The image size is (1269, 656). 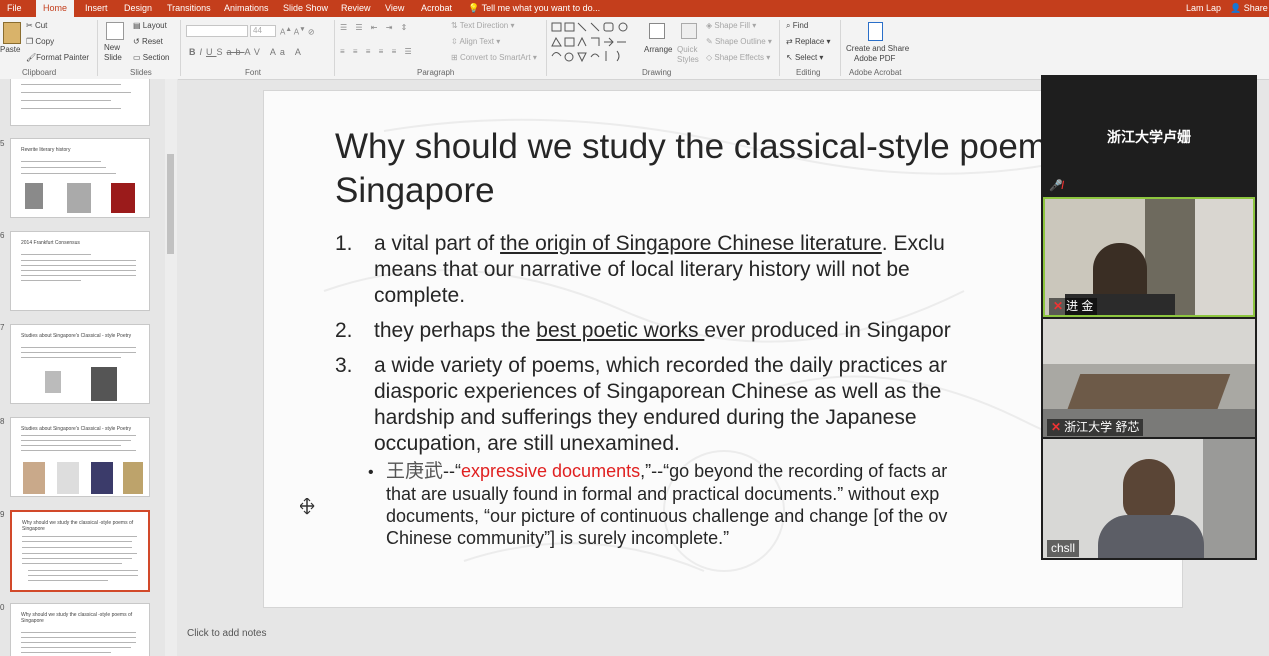 I want to click on user-name: Lam Lap, so click(x=1203, y=8).